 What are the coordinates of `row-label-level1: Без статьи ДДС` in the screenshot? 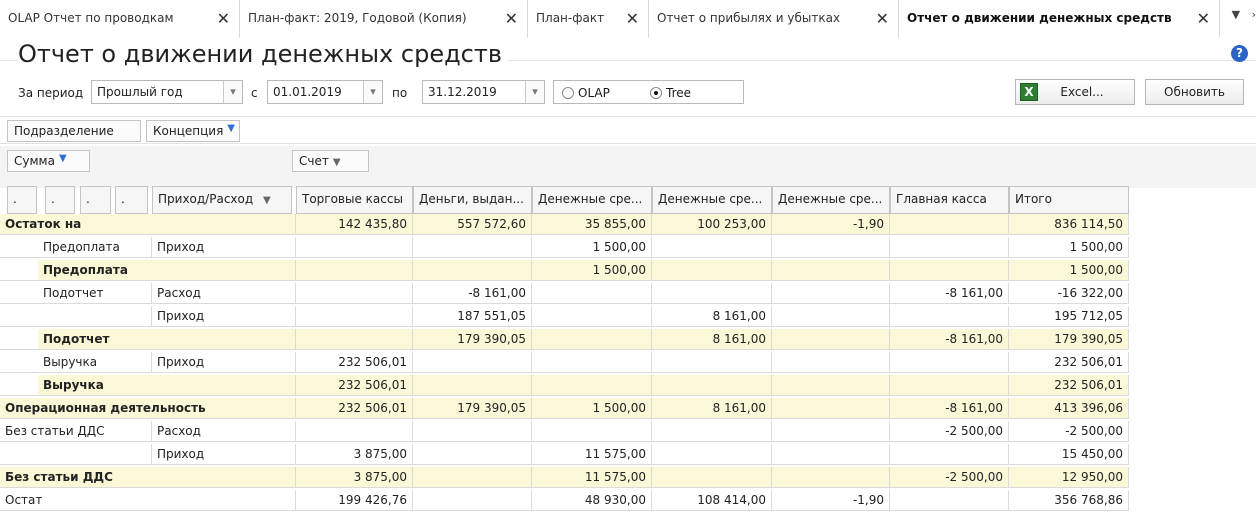 It's located at (76, 431).